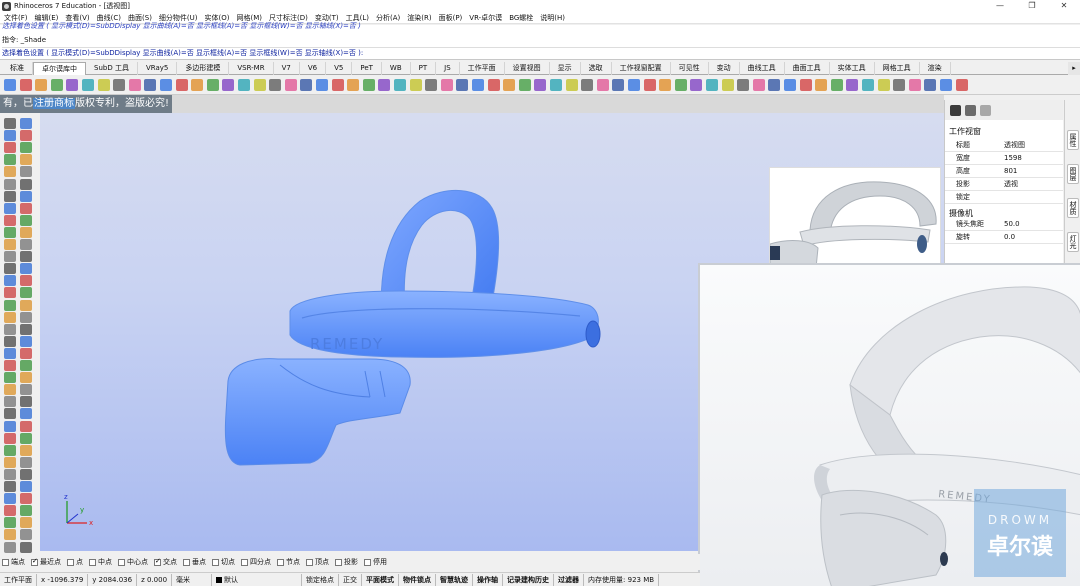  I want to click on close-button: ✕, so click(1064, 6).